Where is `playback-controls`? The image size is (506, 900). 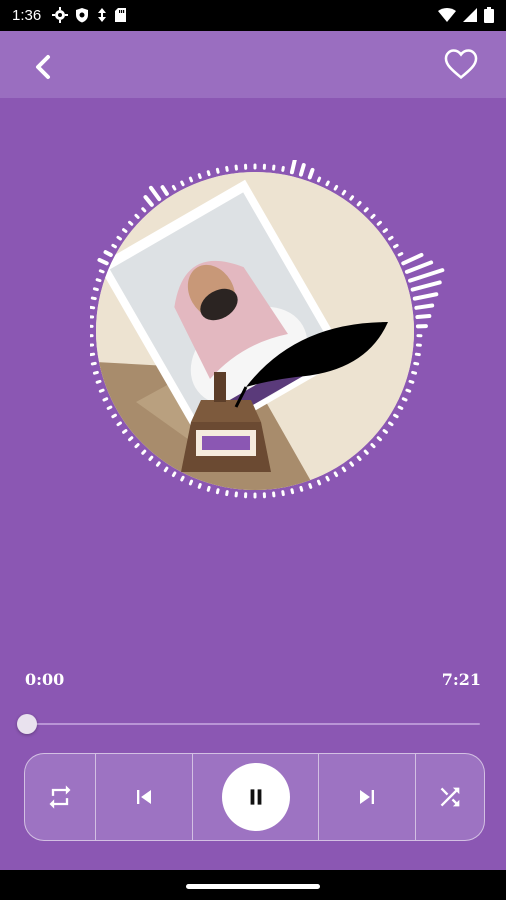 playback-controls is located at coordinates (254, 797).